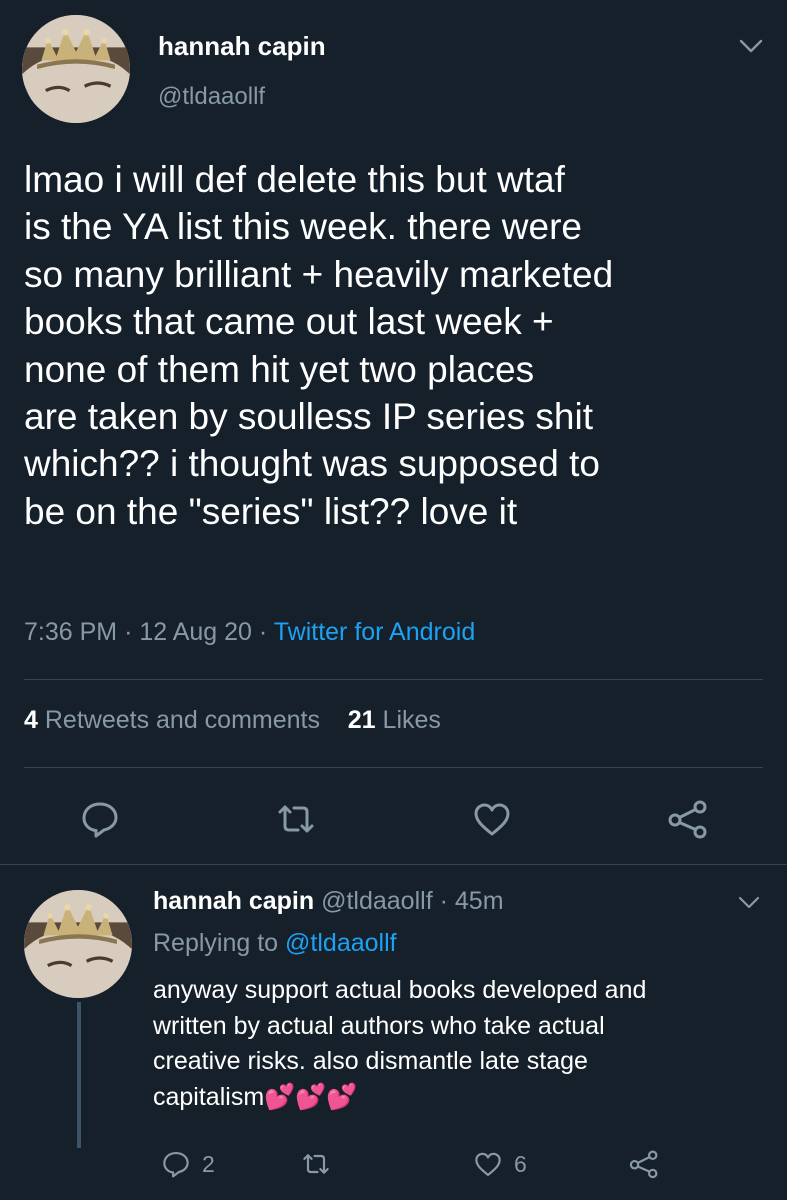 This screenshot has width=787, height=1200. Describe the element at coordinates (79, 1075) in the screenshot. I see `thread-connector` at that location.